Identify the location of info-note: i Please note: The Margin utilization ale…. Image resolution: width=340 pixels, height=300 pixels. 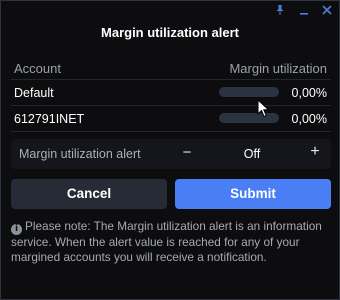
(172, 242).